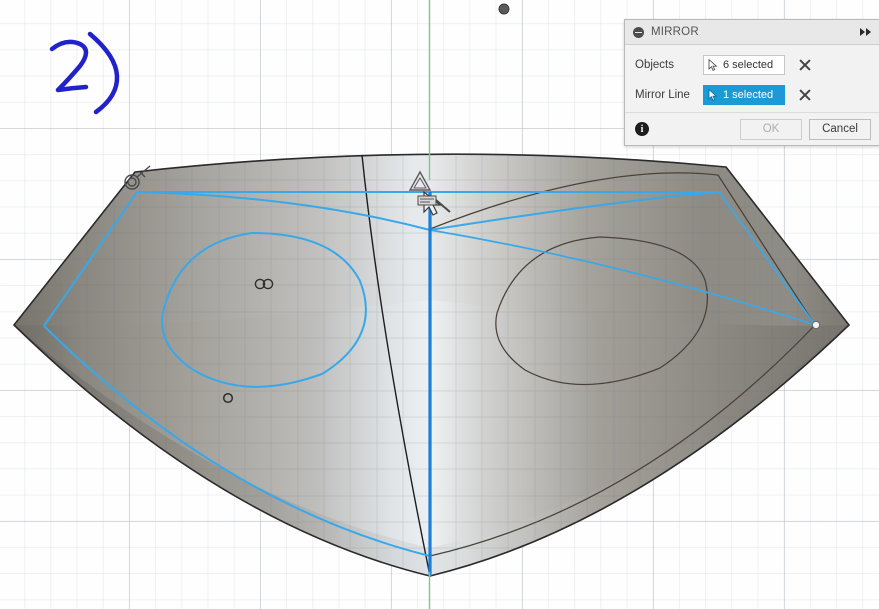  I want to click on ok-button: OK, so click(771, 129).